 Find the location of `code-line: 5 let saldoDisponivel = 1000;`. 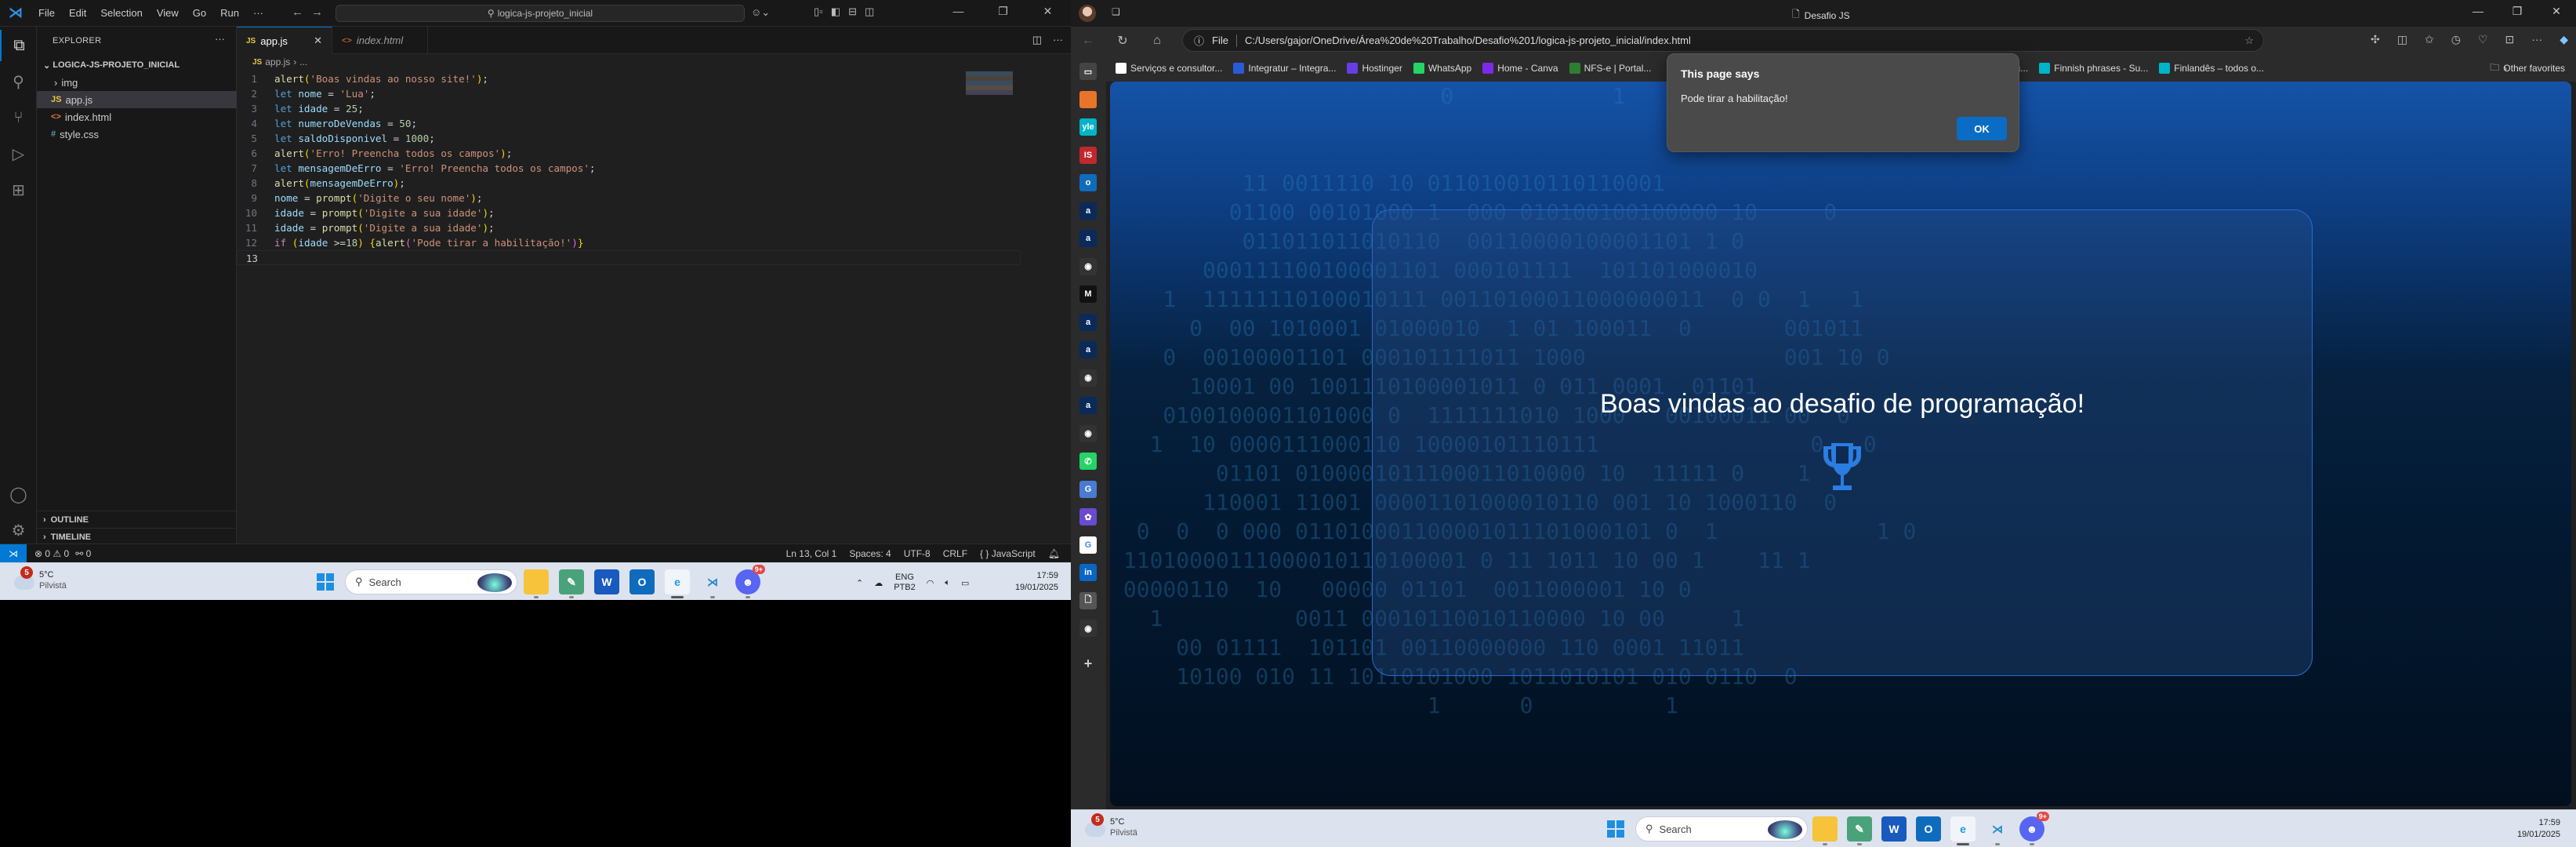

code-line: 5 let saldoDisponivel = 1000; is located at coordinates (629, 138).